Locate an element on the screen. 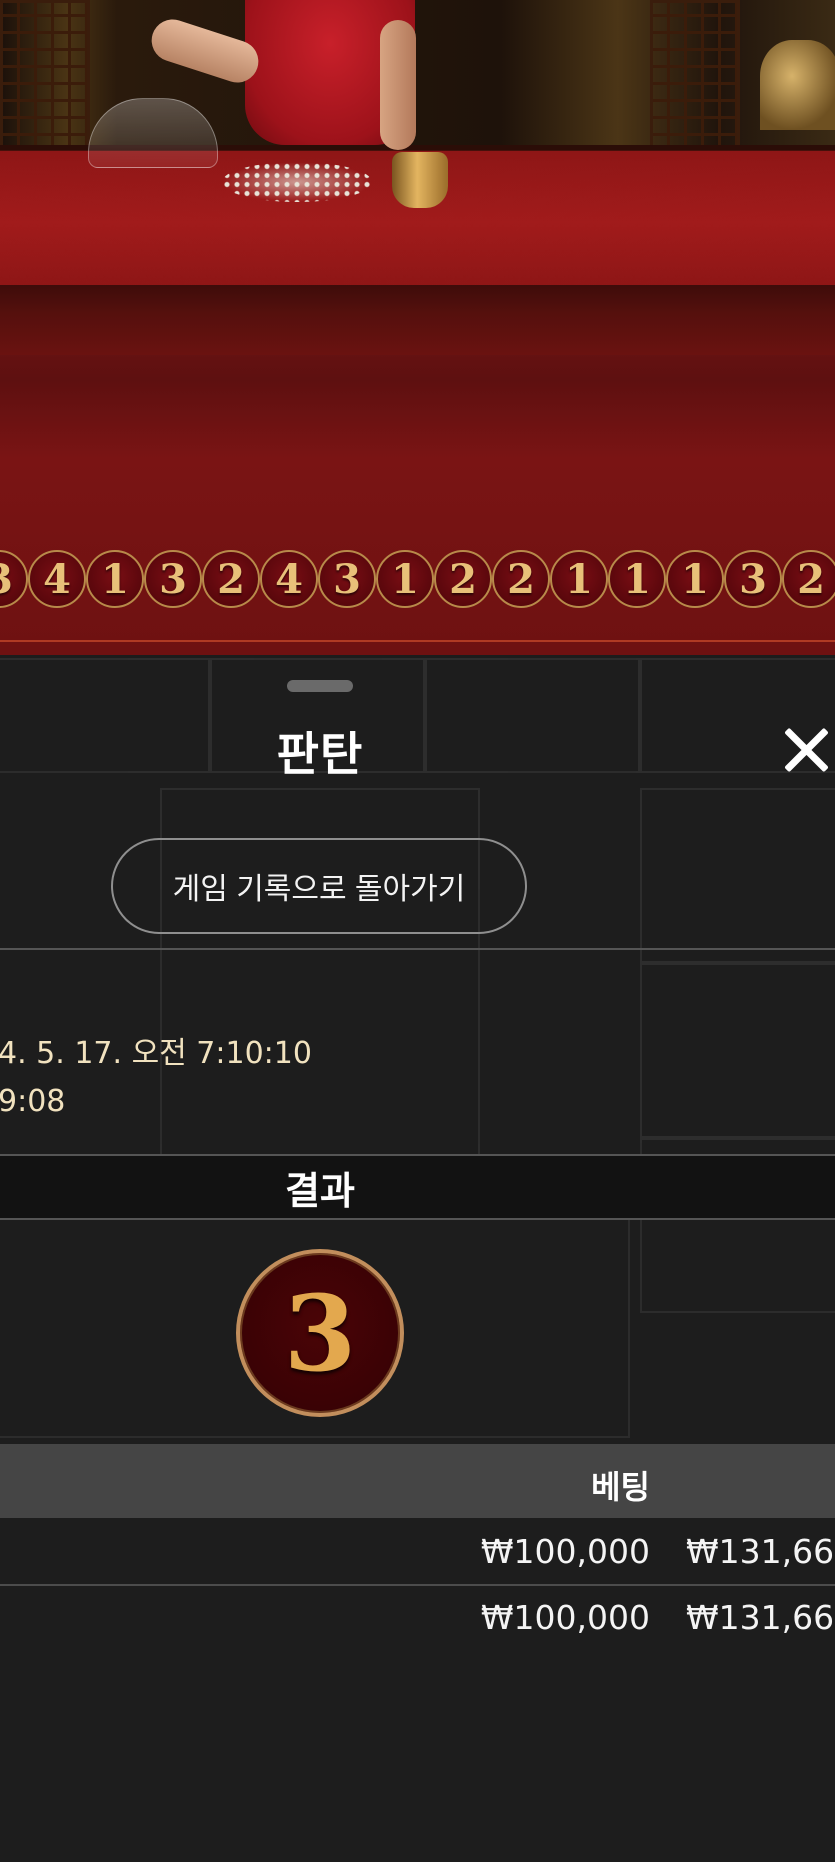 The height and width of the screenshot is (1862, 835). column-header-bet: 베팅 is located at coordinates (600, 1485).